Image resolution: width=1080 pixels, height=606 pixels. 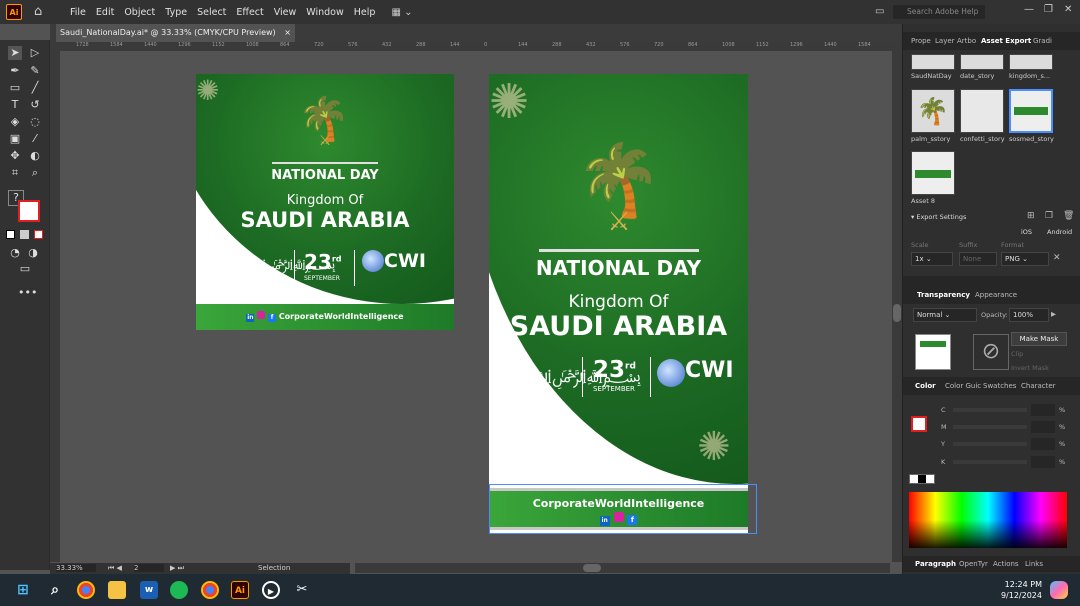 What do you see at coordinates (1034, 564) in the screenshot?
I see `tab-links: Links` at bounding box center [1034, 564].